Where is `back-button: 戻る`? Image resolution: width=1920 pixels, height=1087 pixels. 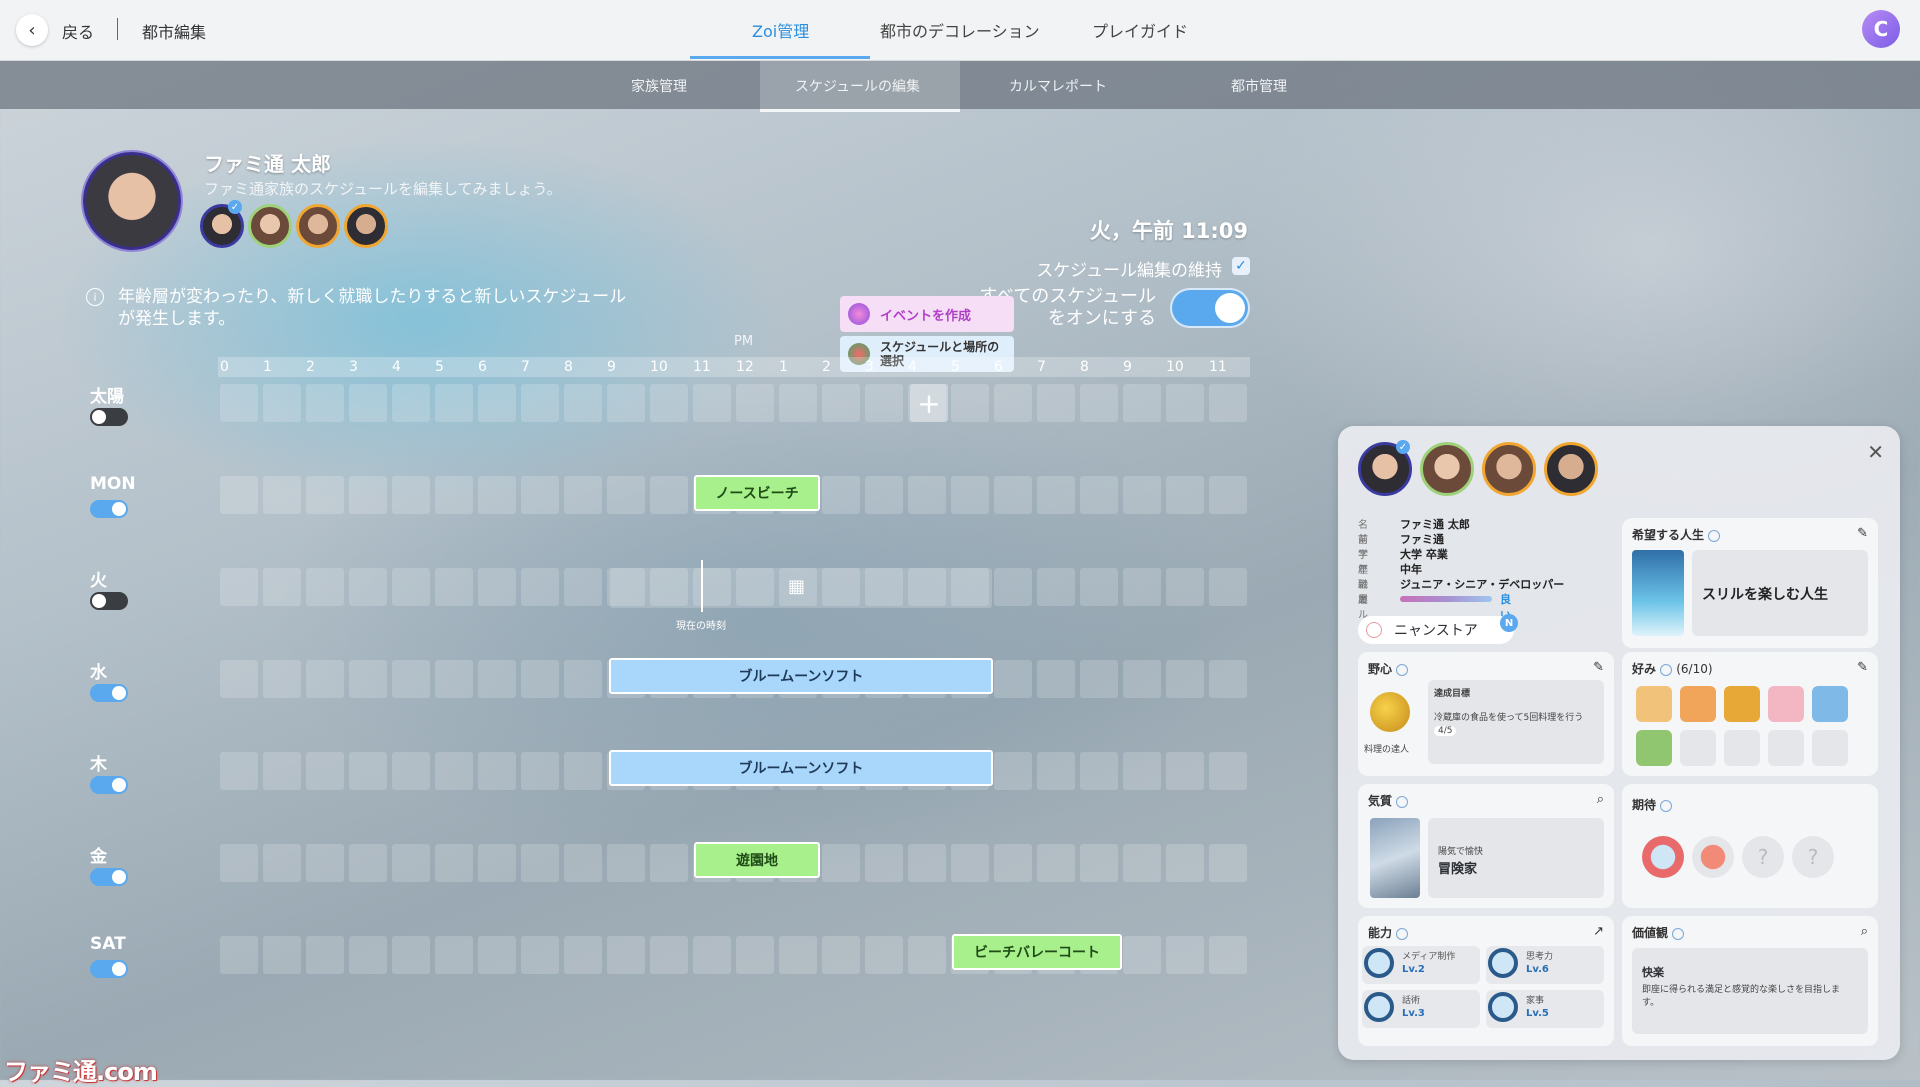
back-button: 戻る is located at coordinates (78, 31).